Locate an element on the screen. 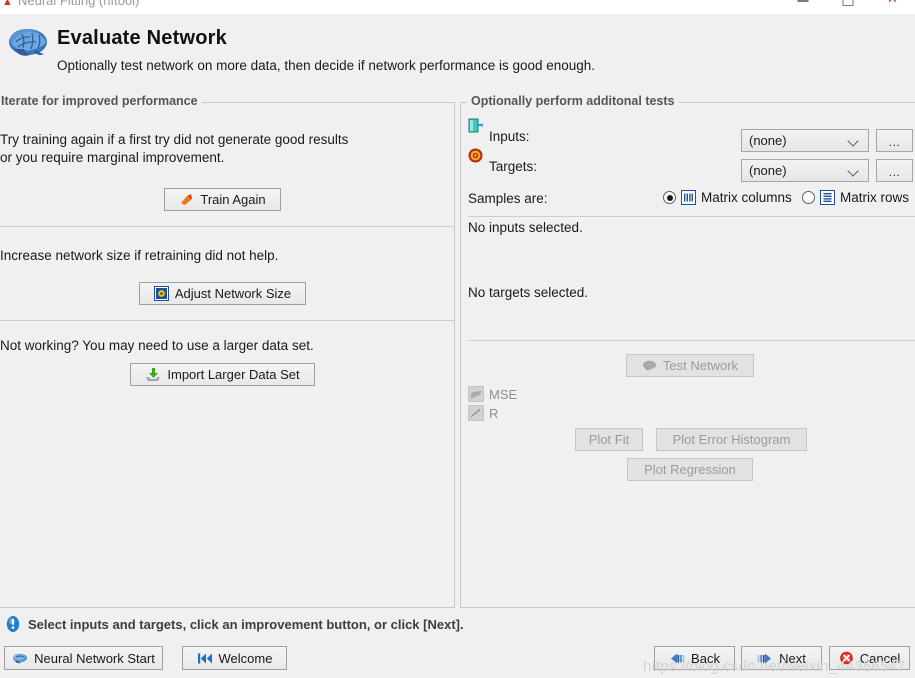 This screenshot has width=915, height=678. plot-fit-button: Plot Fit is located at coordinates (609, 439).